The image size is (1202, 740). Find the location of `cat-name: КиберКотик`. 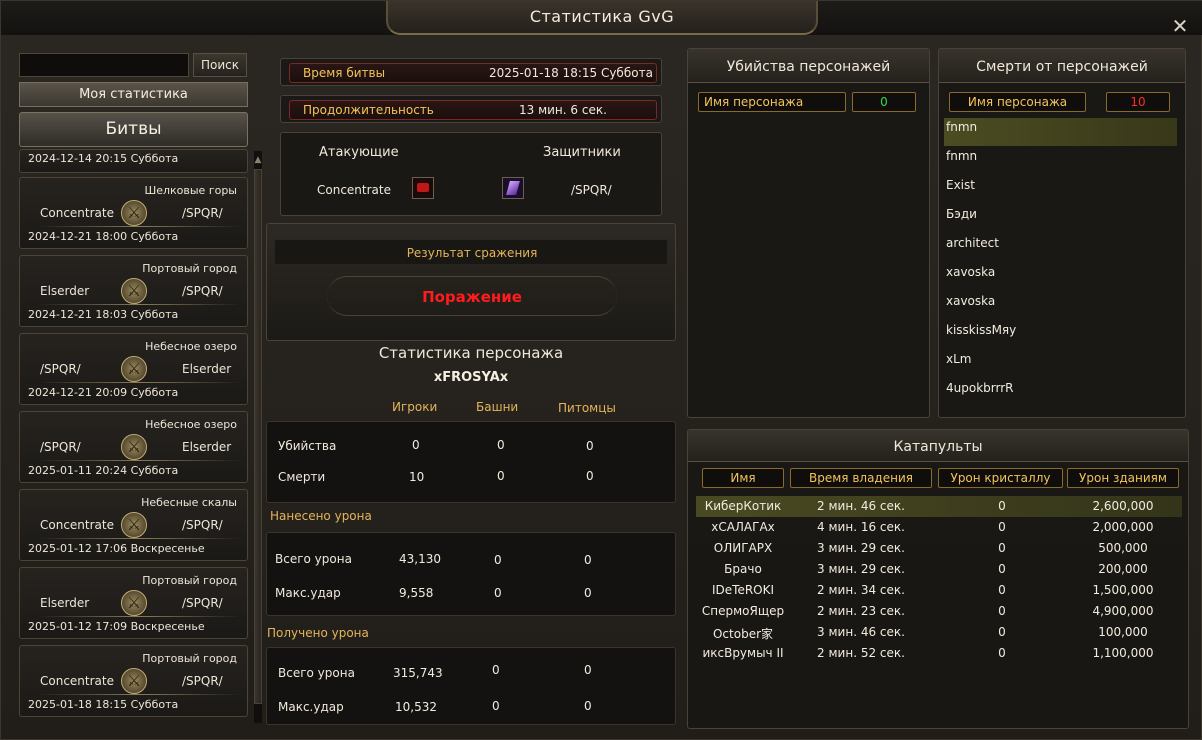

cat-name: КиберКотик is located at coordinates (743, 506).